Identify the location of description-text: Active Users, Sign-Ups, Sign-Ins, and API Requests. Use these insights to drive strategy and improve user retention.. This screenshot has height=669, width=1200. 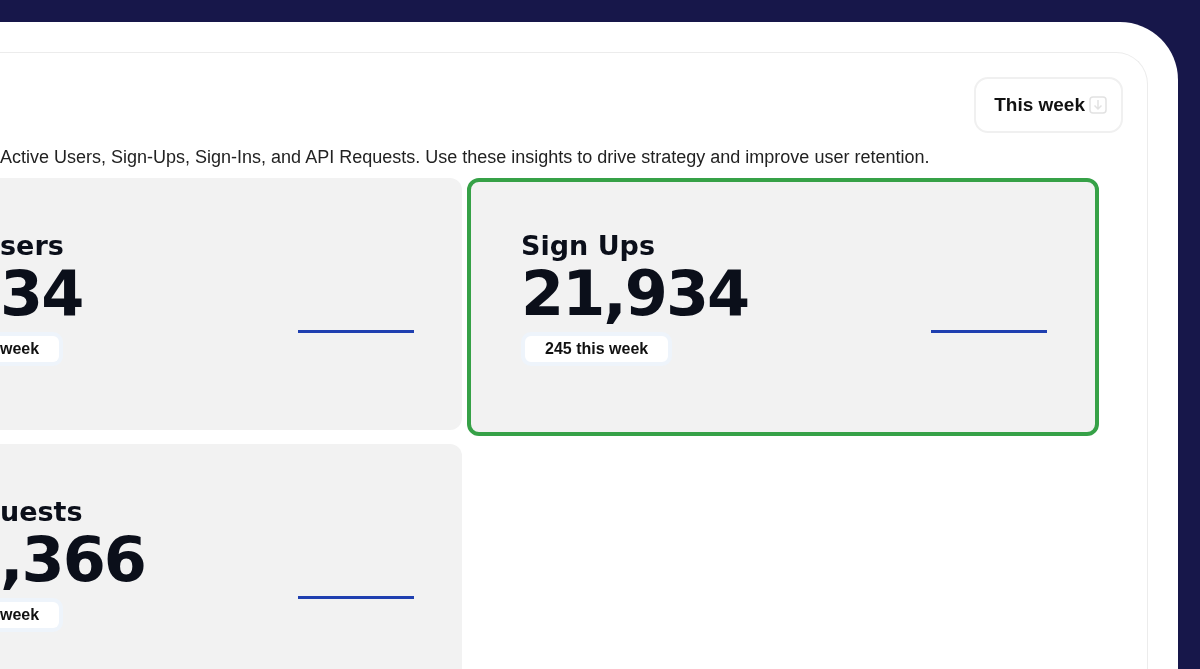
(465, 157).